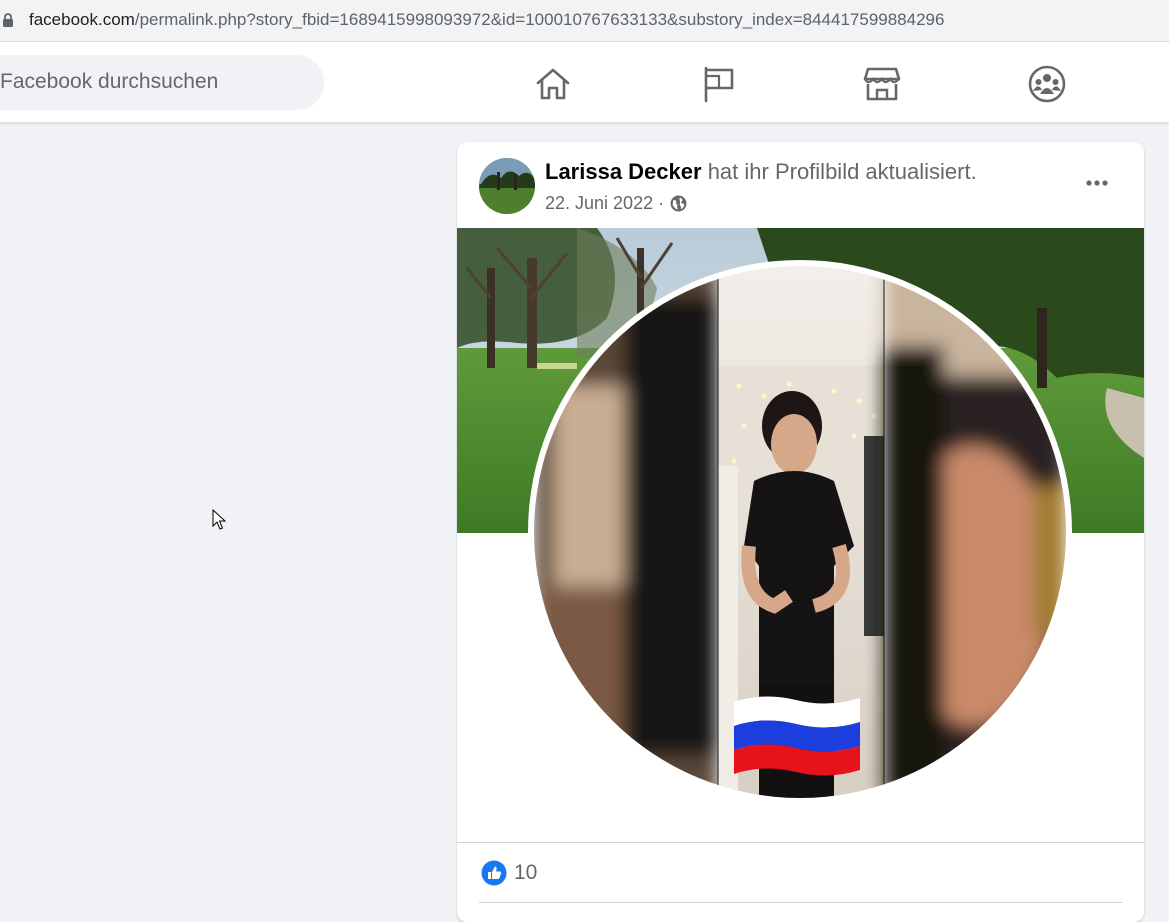 This screenshot has height=922, width=1169. What do you see at coordinates (584, 81) in the screenshot?
I see `top-navigation-bar: Facebook durchsuchen` at bounding box center [584, 81].